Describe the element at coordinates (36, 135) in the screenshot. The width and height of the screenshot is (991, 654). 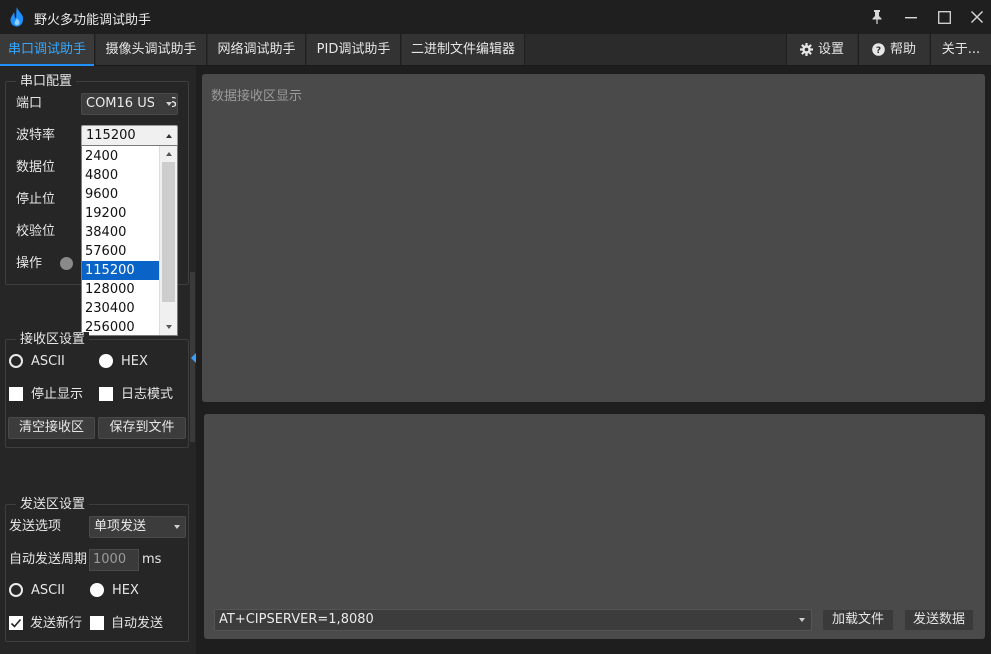
I see `baud-label: 波特率` at that location.